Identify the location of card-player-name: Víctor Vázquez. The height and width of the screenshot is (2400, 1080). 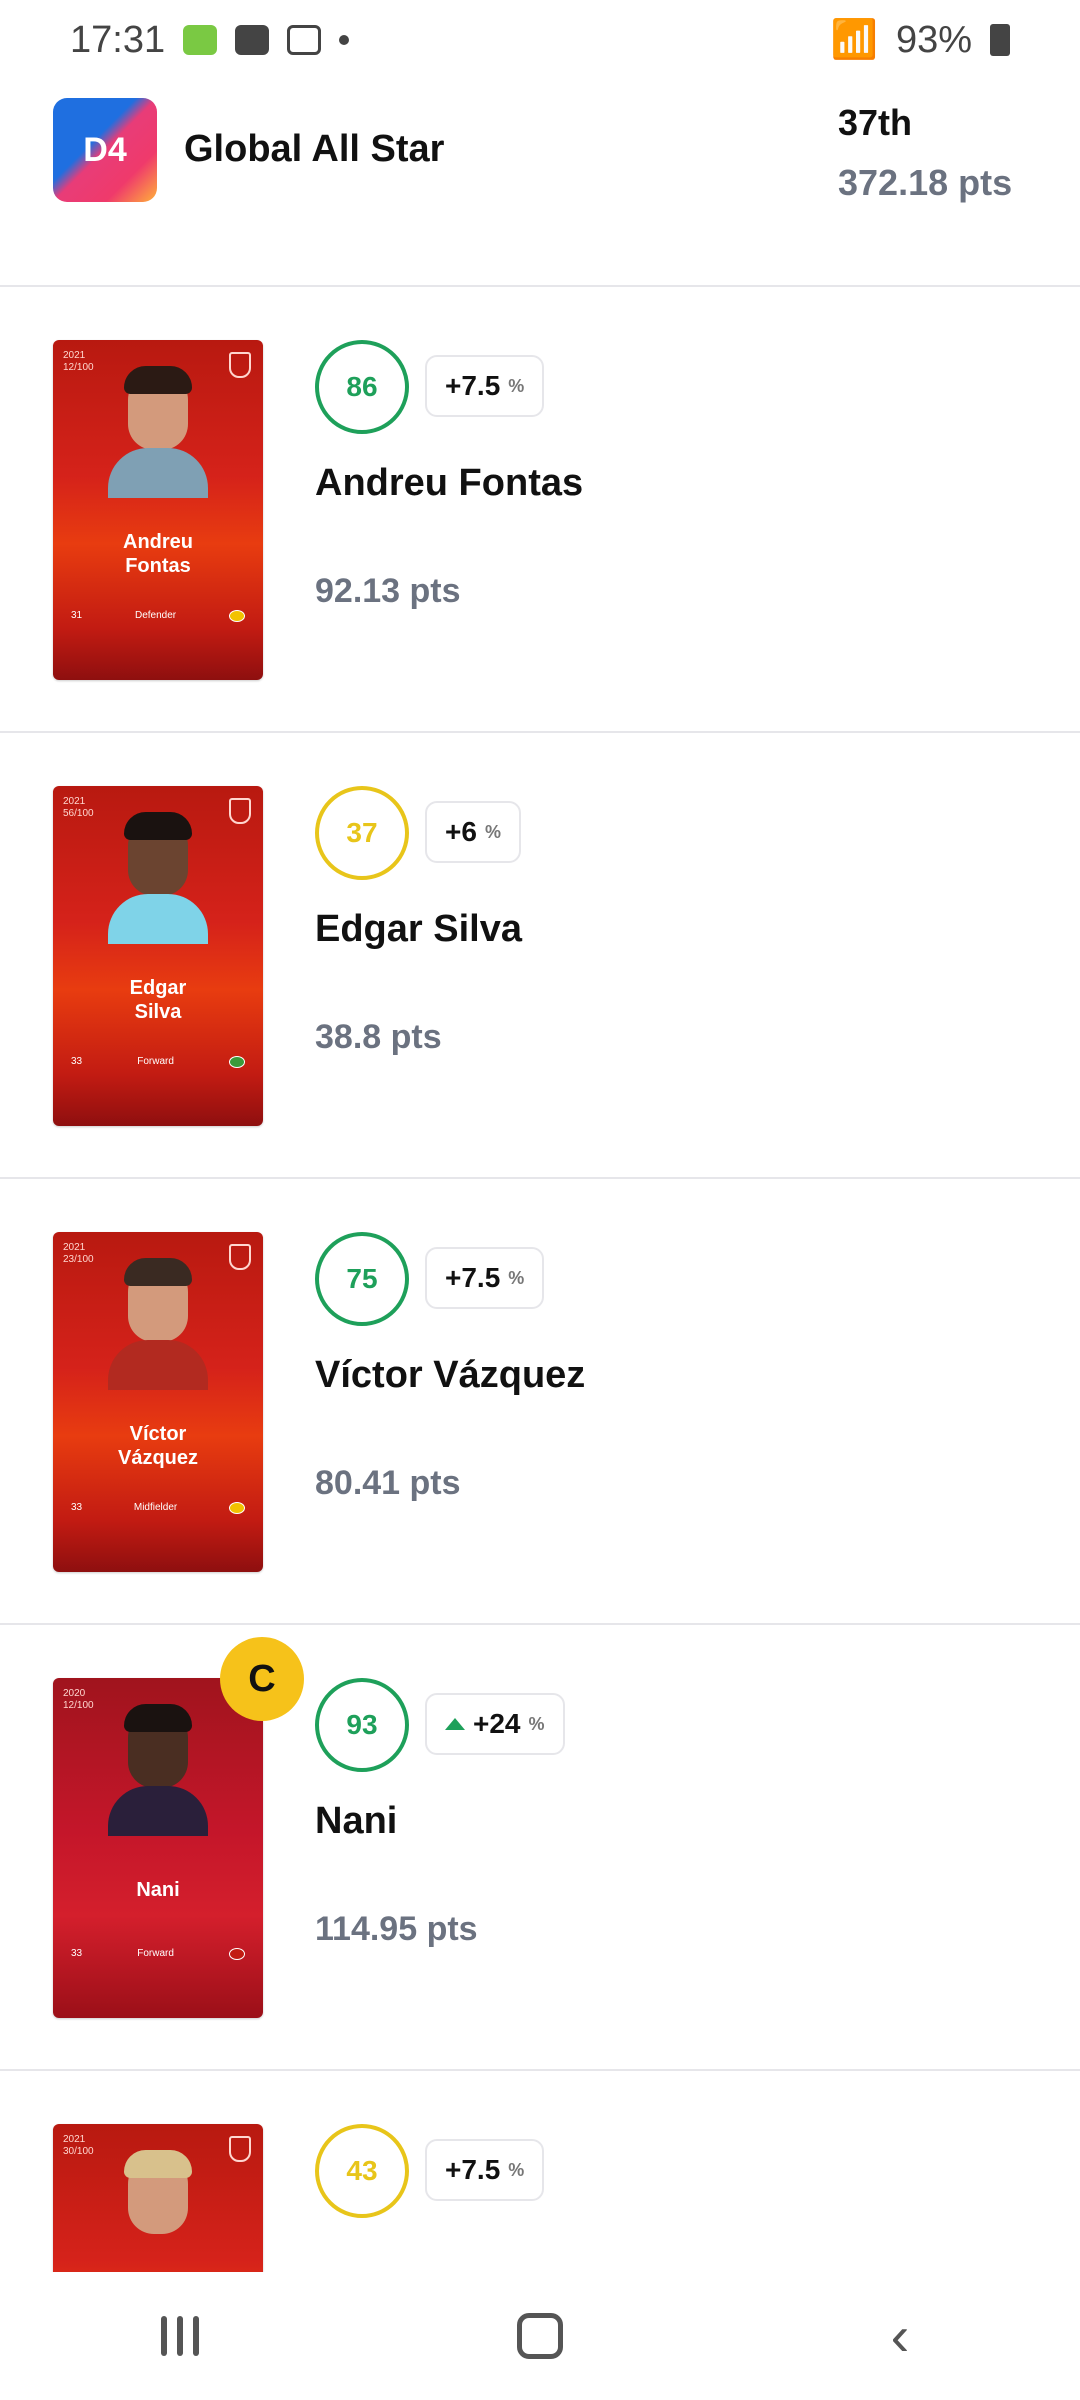
(158, 1446).